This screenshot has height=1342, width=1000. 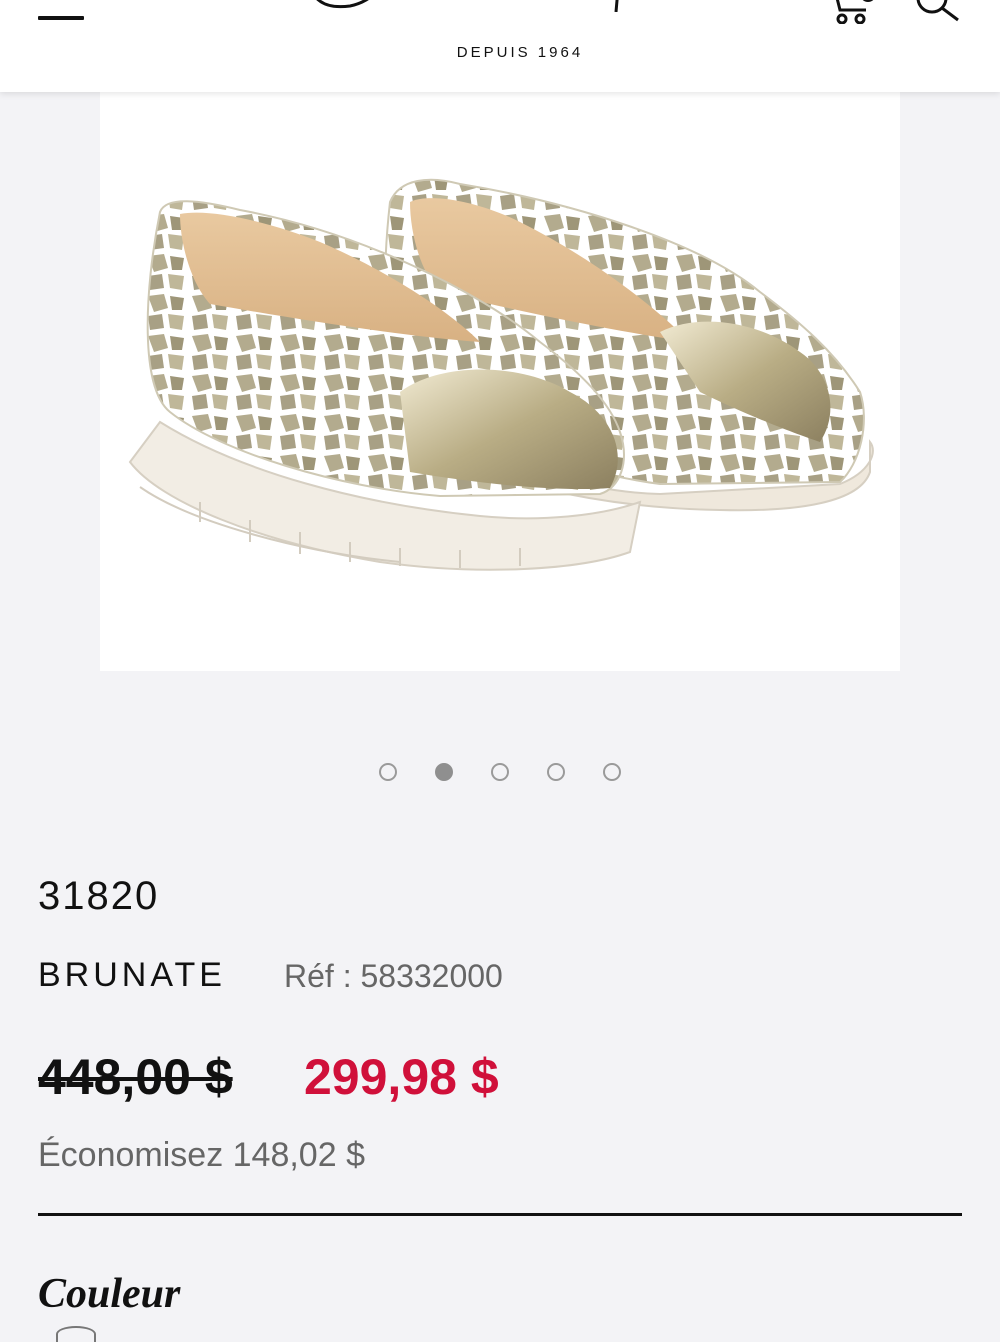 What do you see at coordinates (132, 975) in the screenshot?
I see `product-name: BRUNATE` at bounding box center [132, 975].